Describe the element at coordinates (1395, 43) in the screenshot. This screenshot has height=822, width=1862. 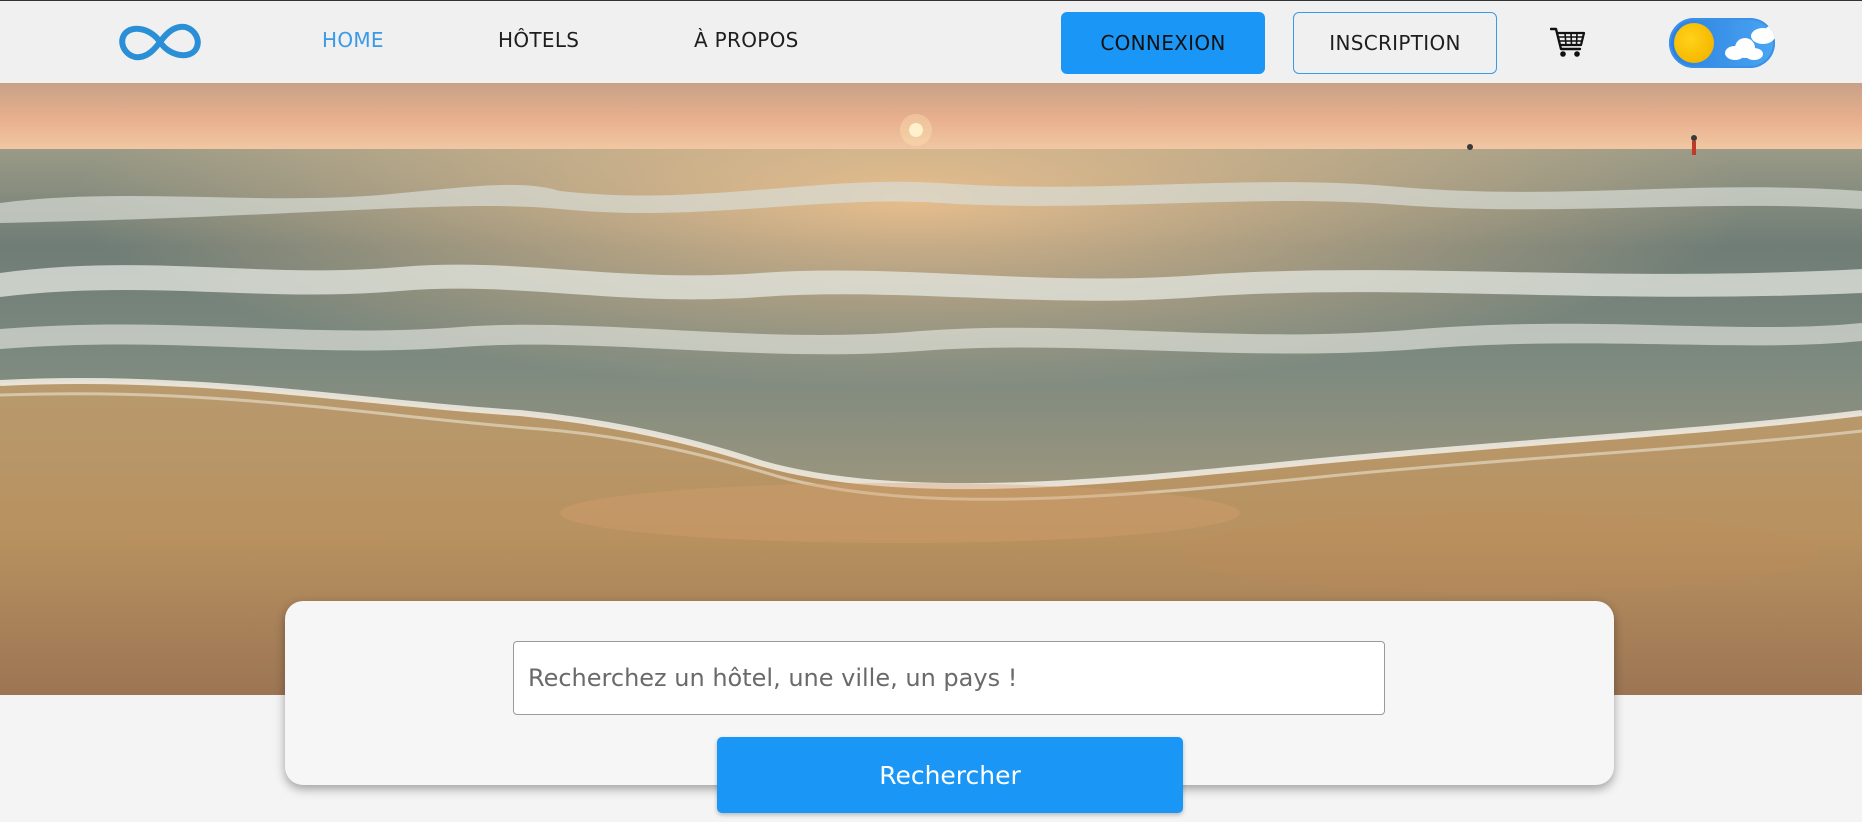
I see `signup-button: INSCRIPTION` at that location.